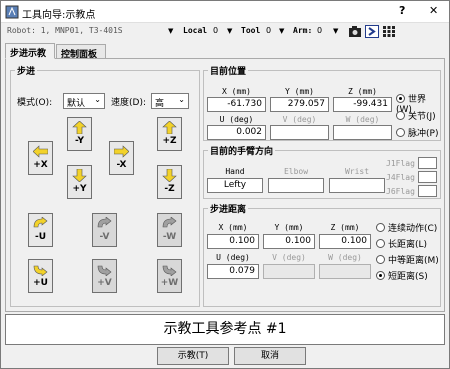 This screenshot has height=369, width=450. Describe the element at coordinates (427, 191) in the screenshot. I see `j6flag-field` at that location.